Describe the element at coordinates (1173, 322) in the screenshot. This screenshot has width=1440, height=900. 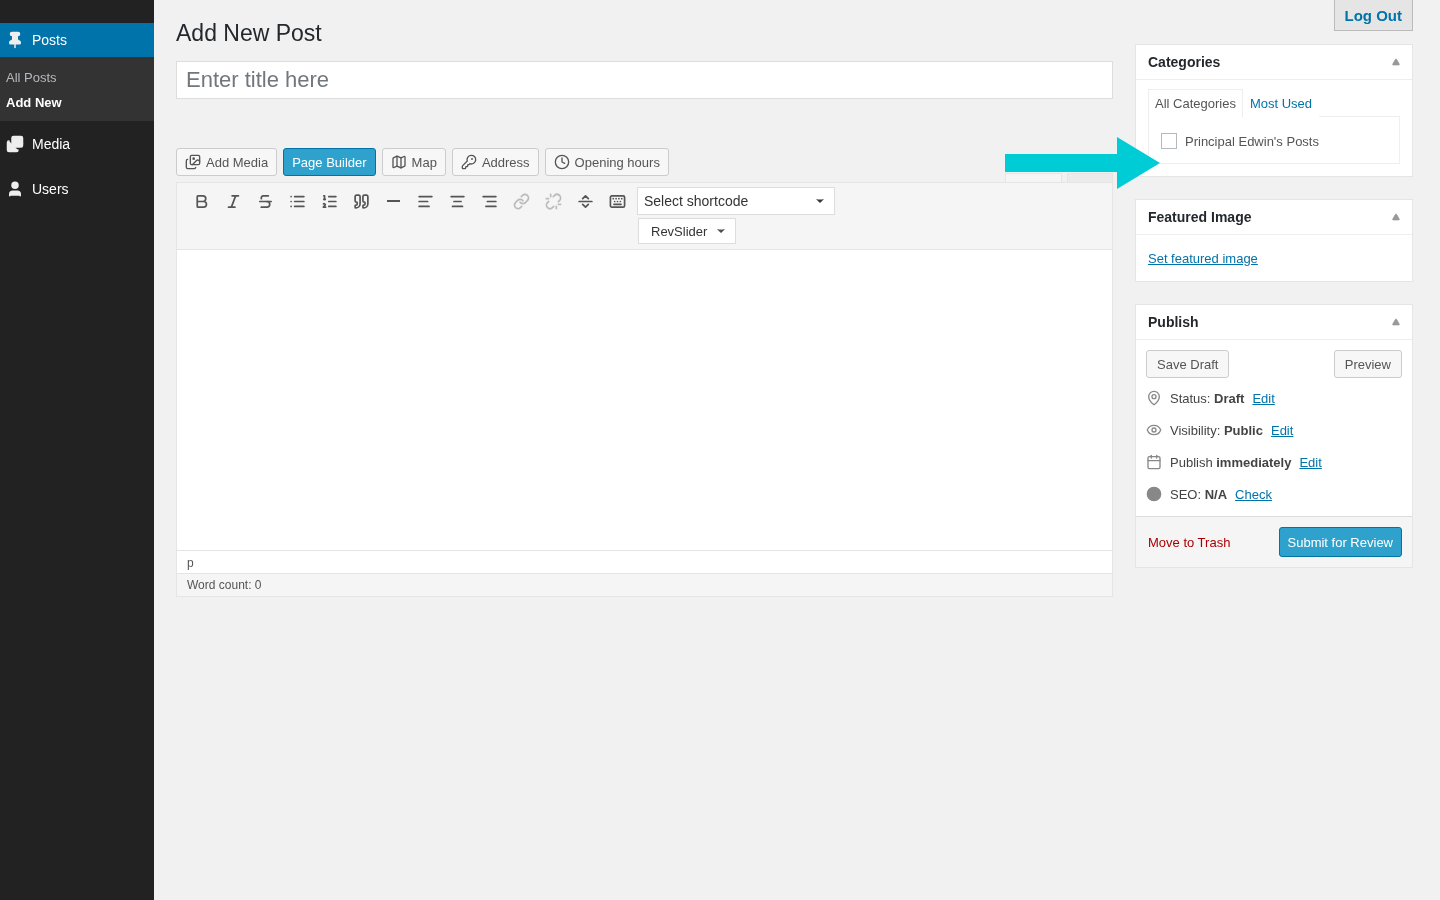
I see `panel-title: Publish` at that location.